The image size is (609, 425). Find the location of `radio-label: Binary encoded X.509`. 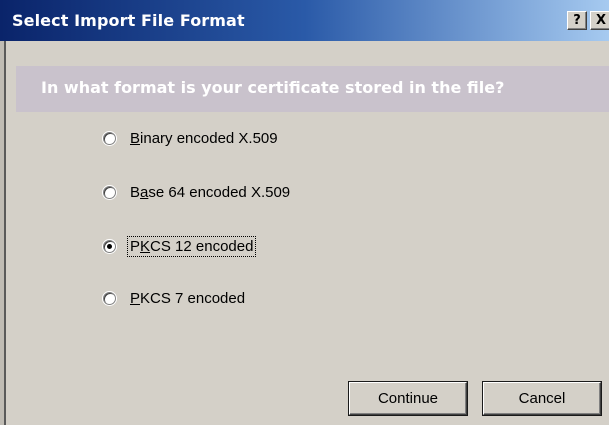

radio-label: Binary encoded X.509 is located at coordinates (204, 138).